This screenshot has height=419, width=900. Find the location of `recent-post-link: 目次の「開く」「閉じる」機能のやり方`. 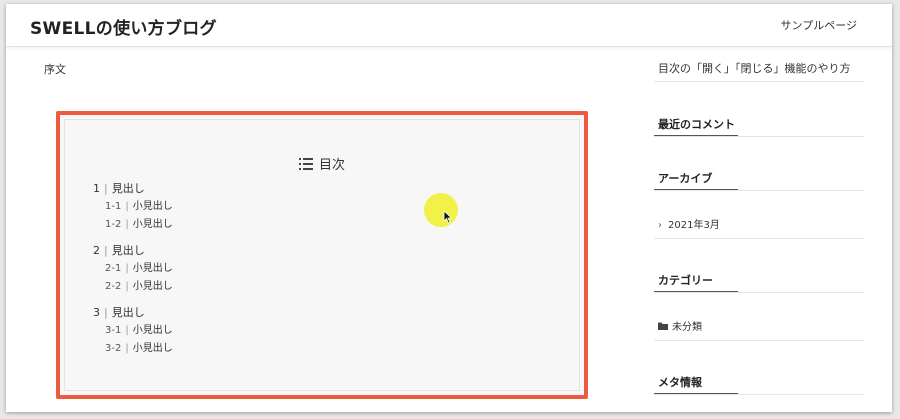

recent-post-link: 目次の「開く」「閉じる」機能のやり方 is located at coordinates (754, 68).